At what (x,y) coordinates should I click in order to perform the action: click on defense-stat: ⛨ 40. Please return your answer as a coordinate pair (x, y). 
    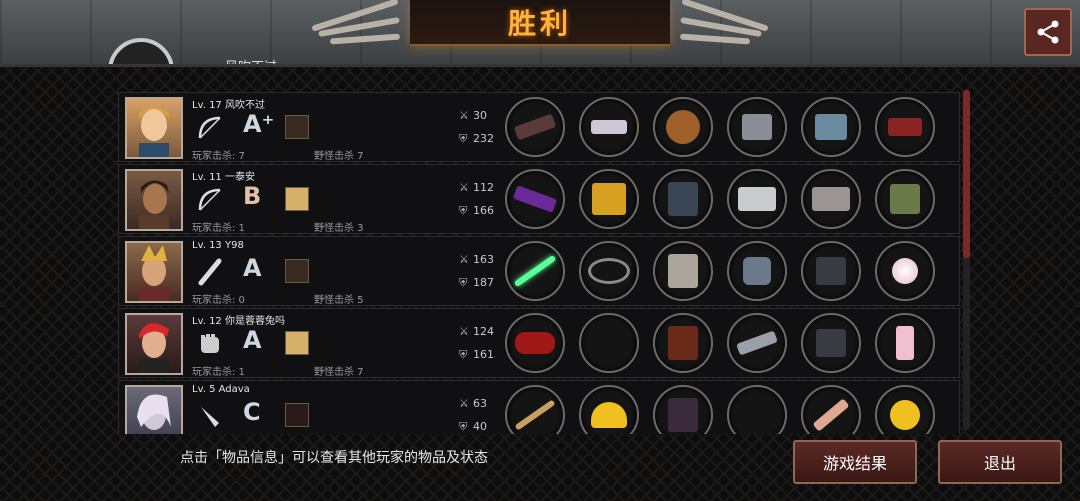
    Looking at the image, I should click on (473, 426).